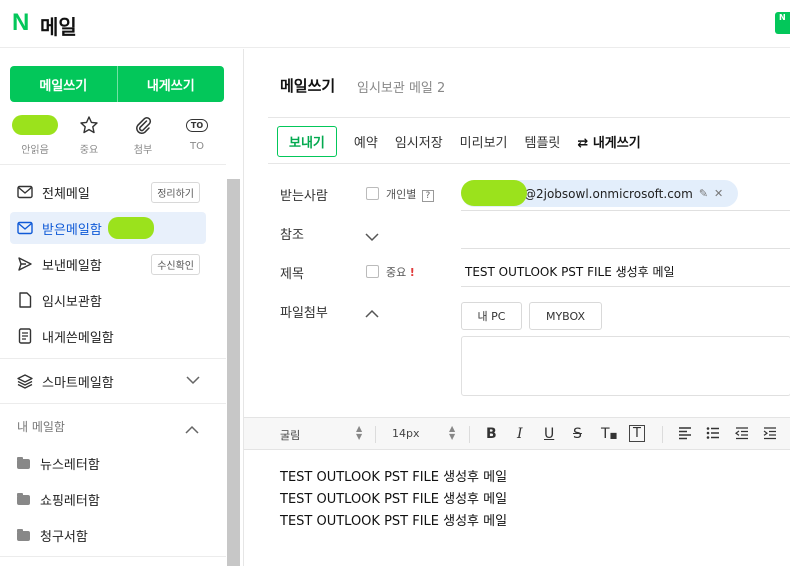 The height and width of the screenshot is (566, 790). What do you see at coordinates (491, 434) in the screenshot?
I see `bold-icon: B` at bounding box center [491, 434].